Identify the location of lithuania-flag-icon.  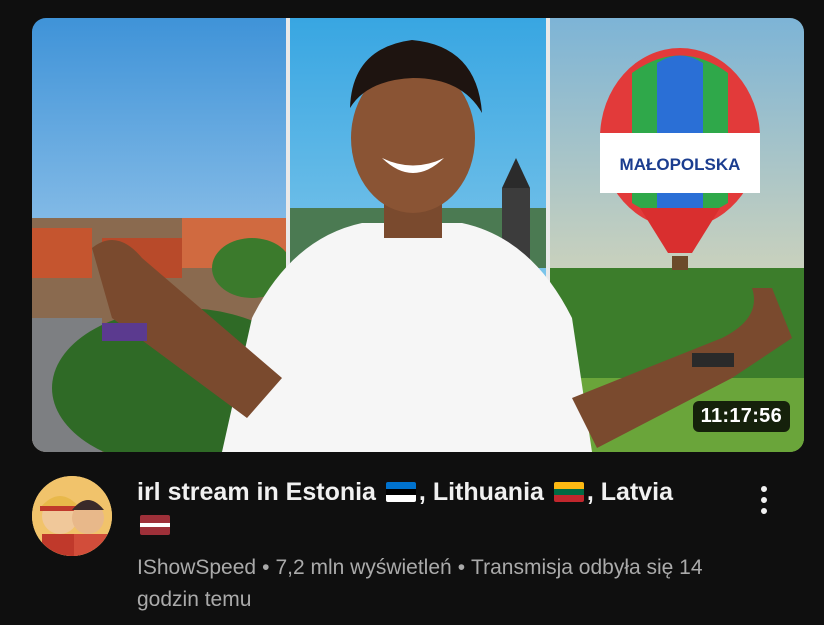
(568, 492).